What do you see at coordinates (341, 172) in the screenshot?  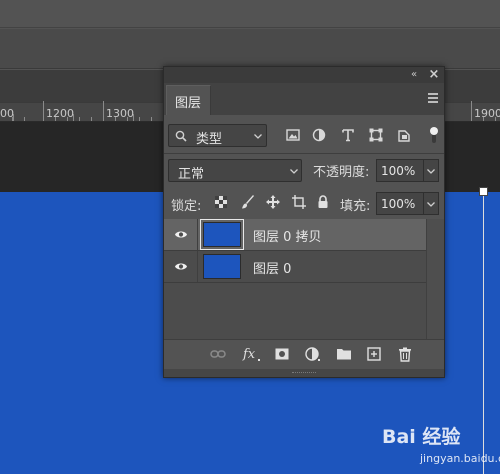 I see `opacity-label: 不透明度:` at bounding box center [341, 172].